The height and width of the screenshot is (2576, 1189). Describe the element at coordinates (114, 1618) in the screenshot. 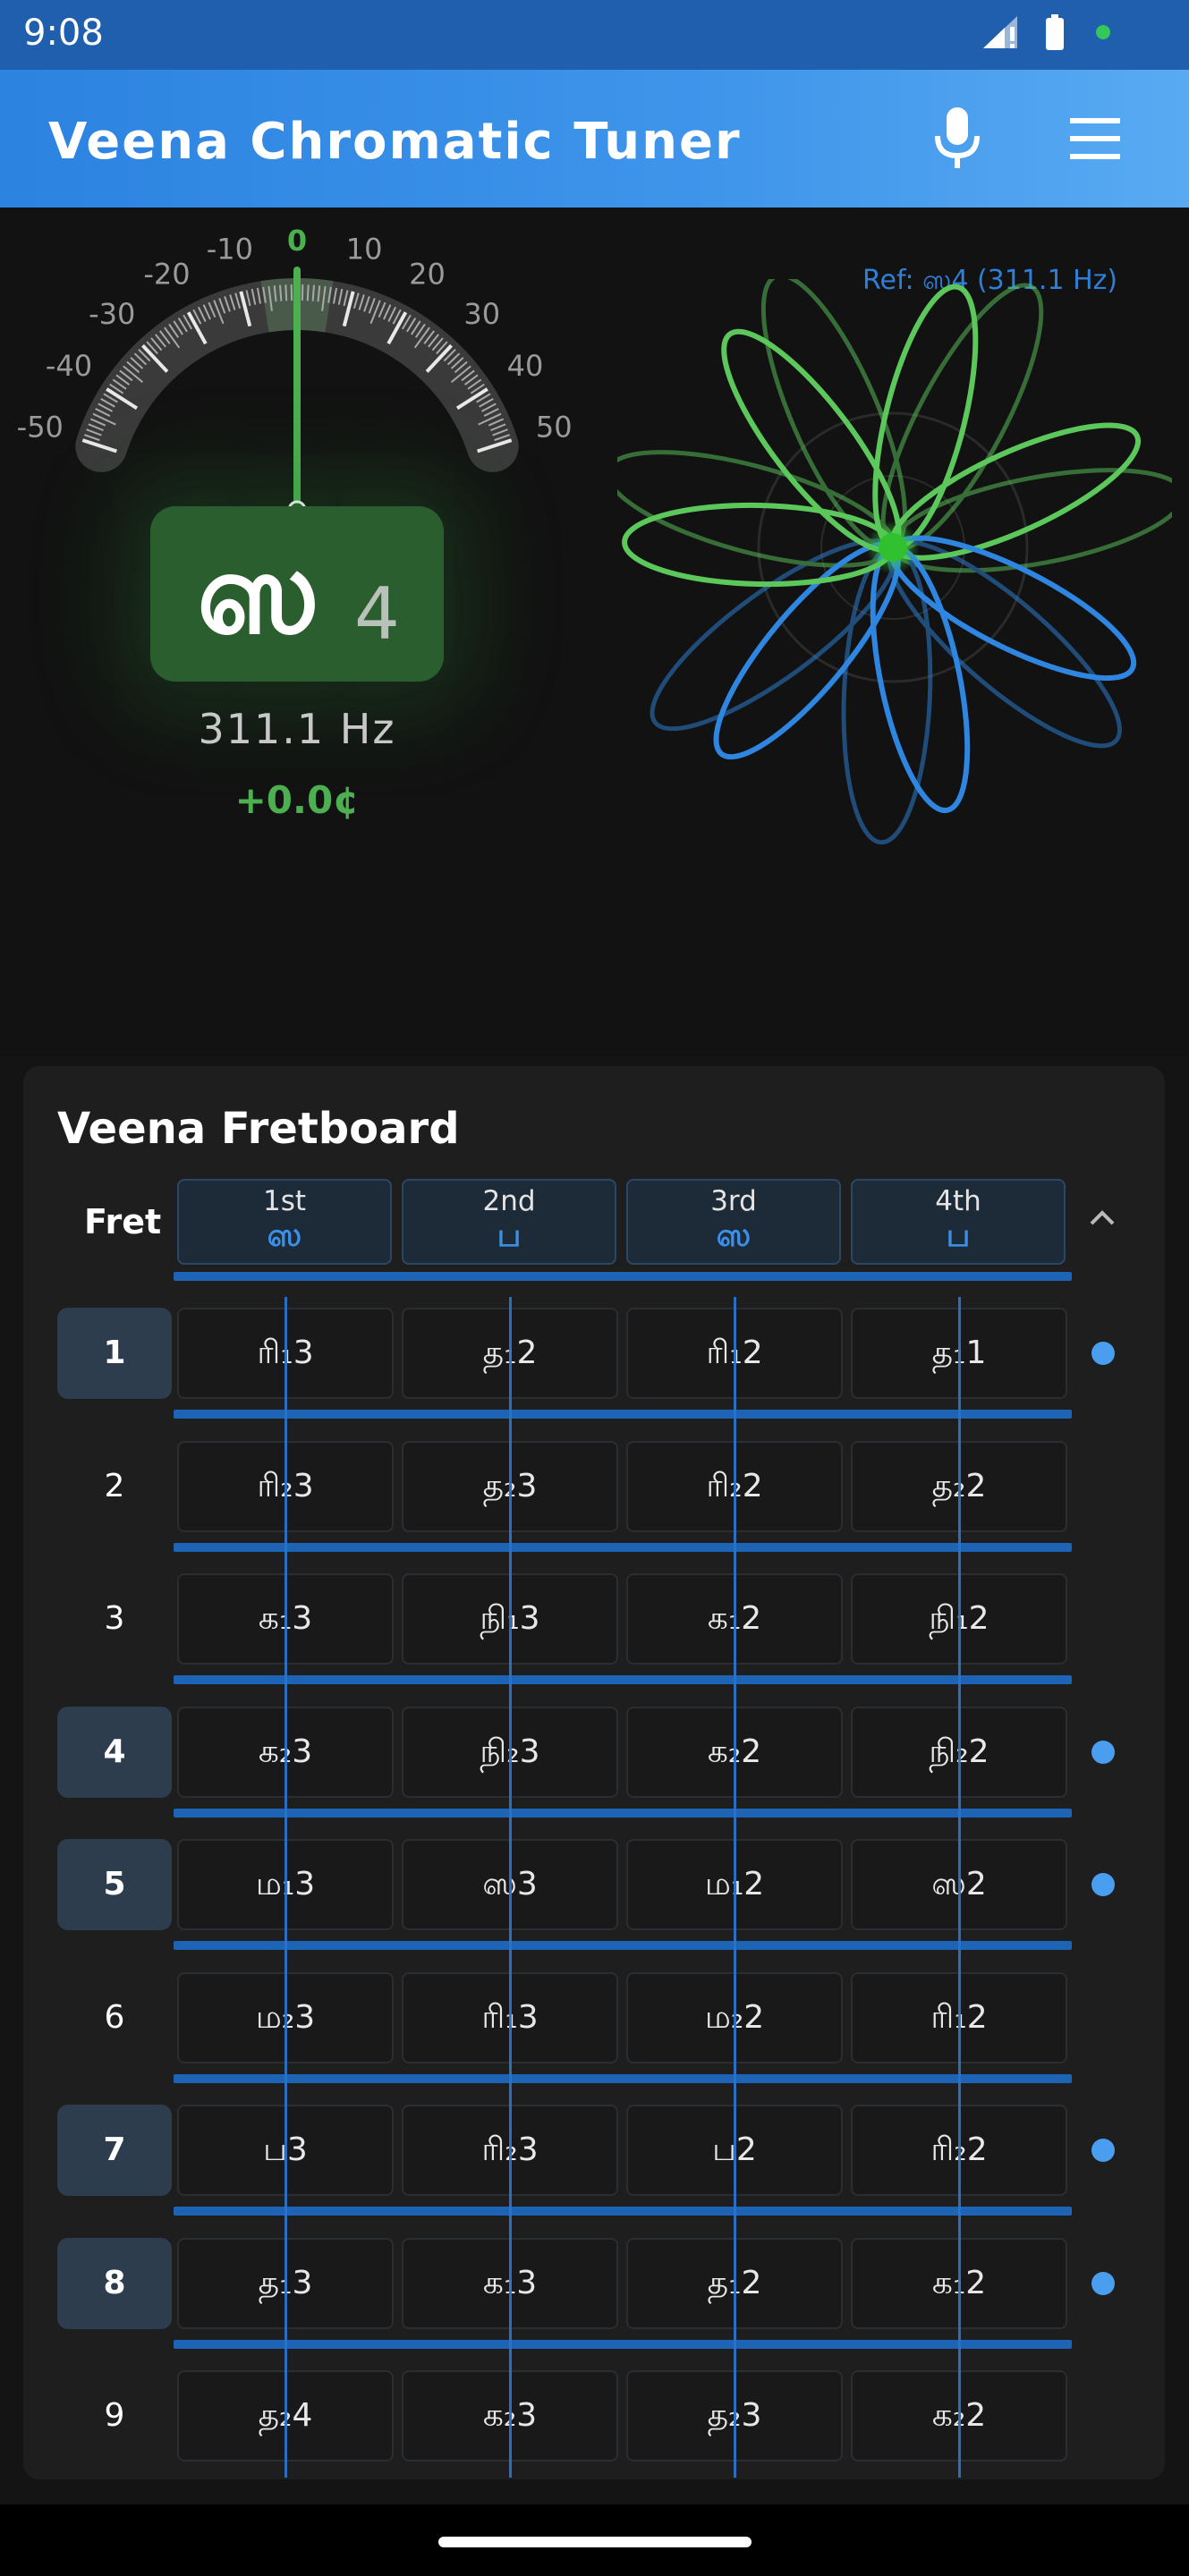

I see `fret-number: 3` at that location.